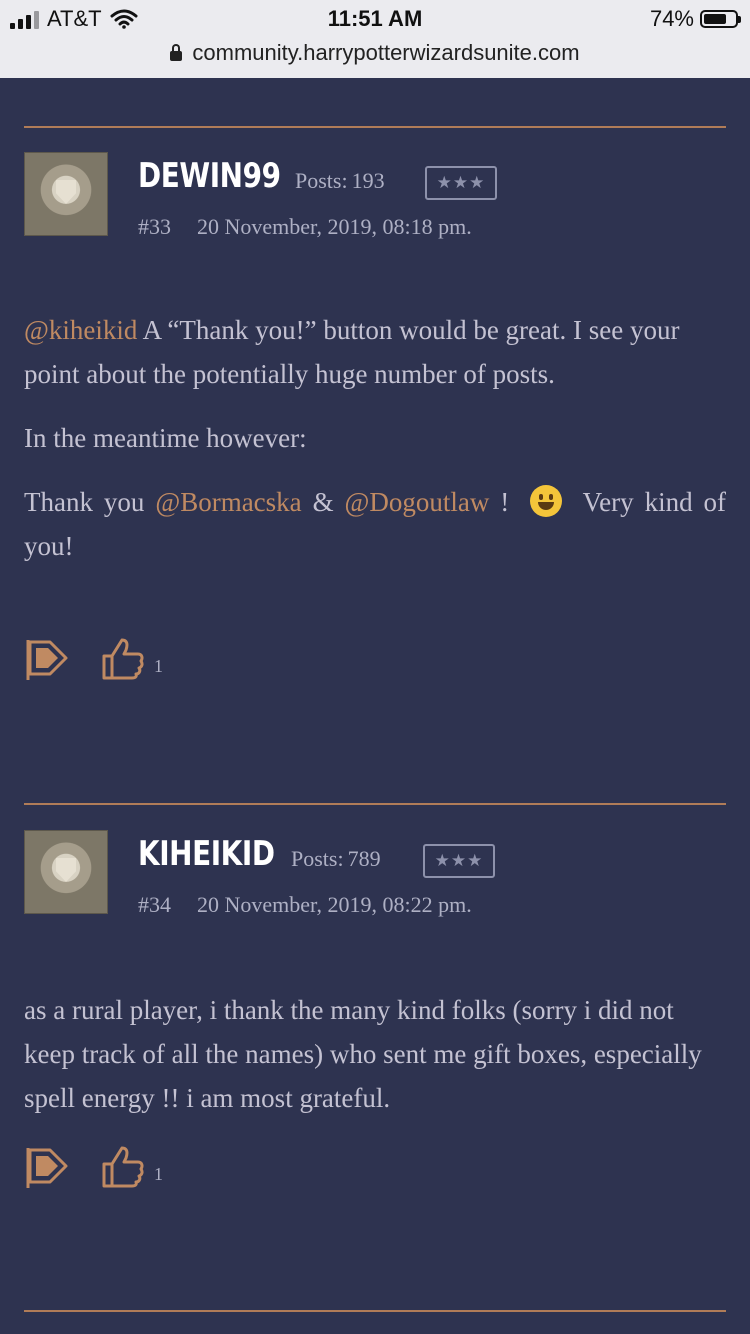 The width and height of the screenshot is (750, 1334). I want to click on battery-percent: 74%, so click(671, 18).